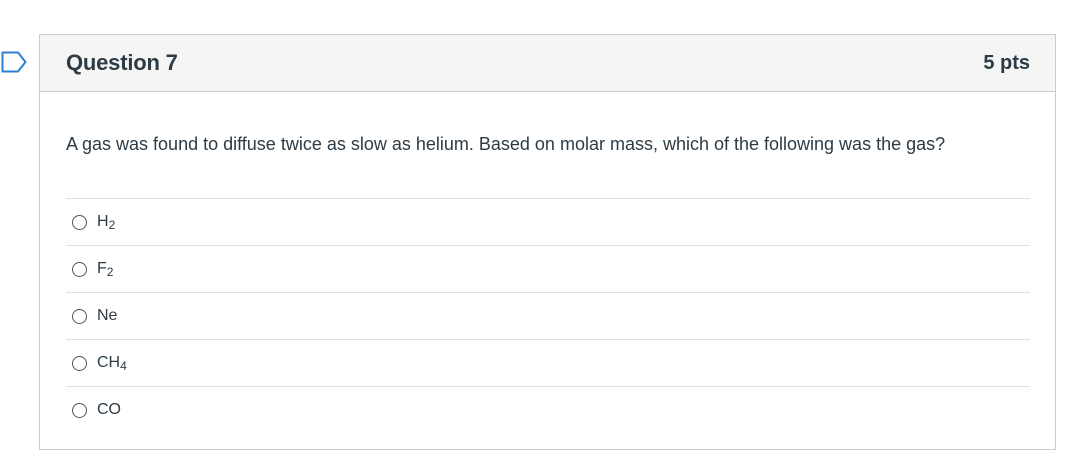  I want to click on question-header: Question 7 5 pts, so click(547, 63).